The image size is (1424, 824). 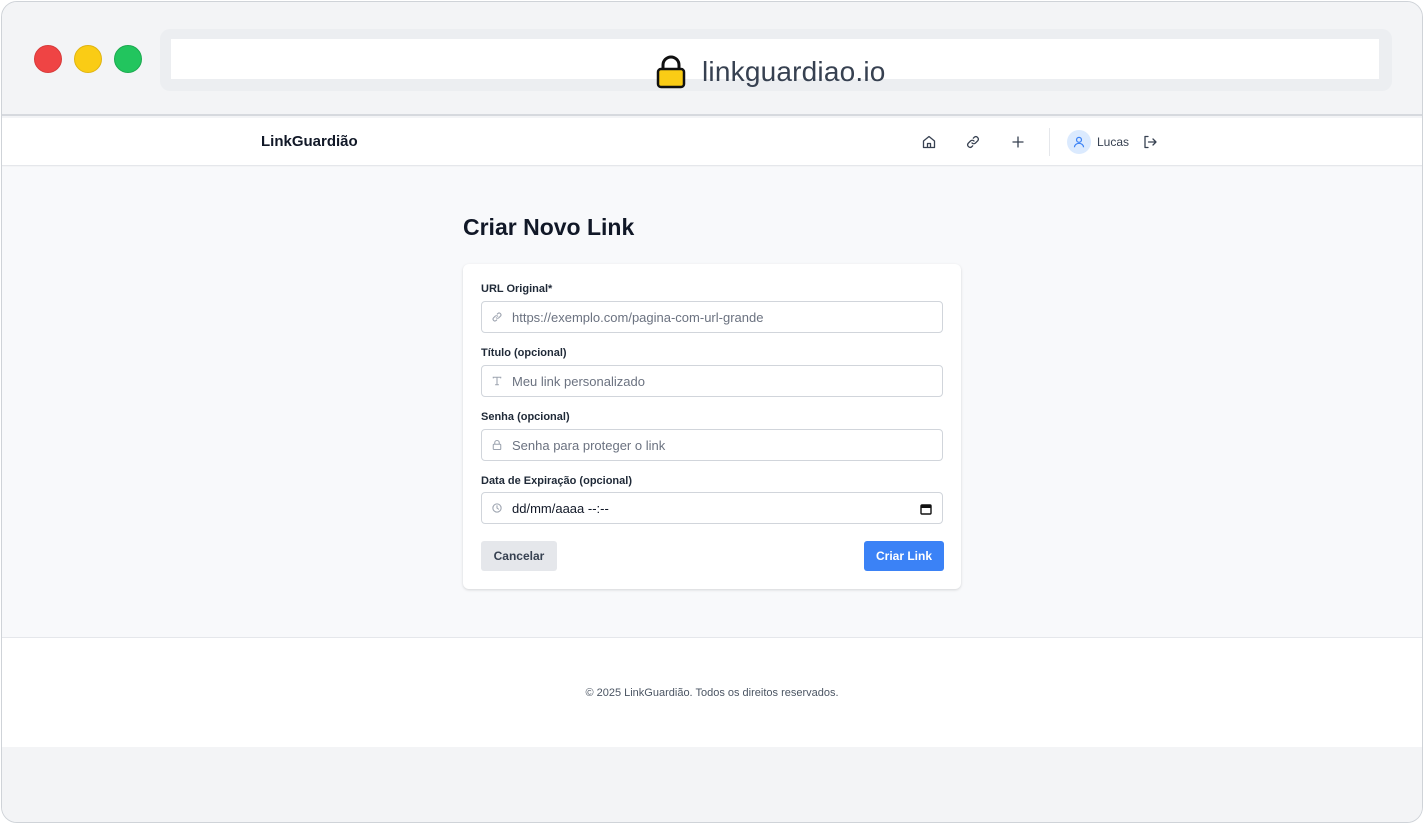 I want to click on text-icon, so click(x=497, y=381).